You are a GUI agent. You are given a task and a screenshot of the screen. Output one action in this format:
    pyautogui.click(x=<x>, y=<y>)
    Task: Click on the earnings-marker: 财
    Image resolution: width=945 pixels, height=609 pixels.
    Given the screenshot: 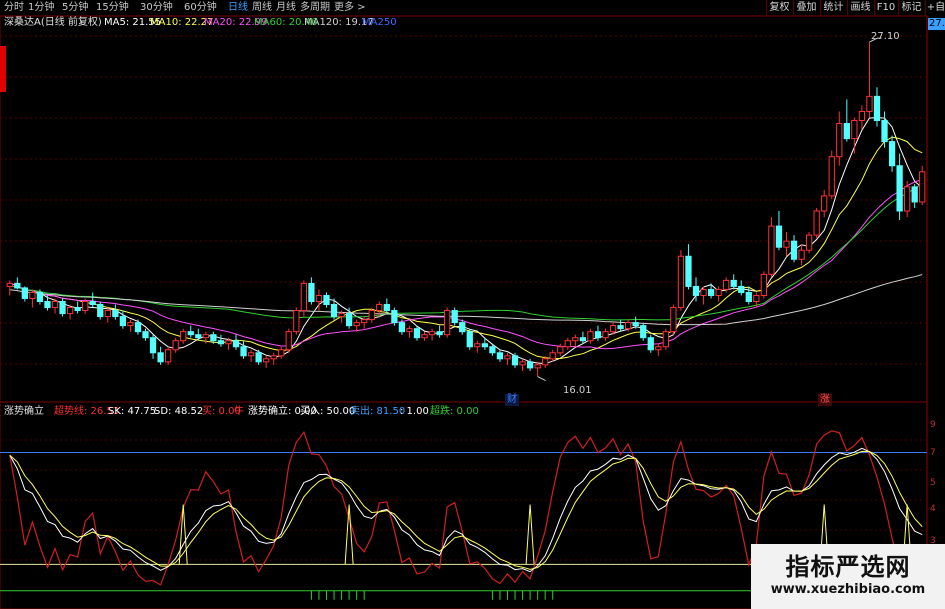 What is the action you would take?
    pyautogui.click(x=512, y=400)
    